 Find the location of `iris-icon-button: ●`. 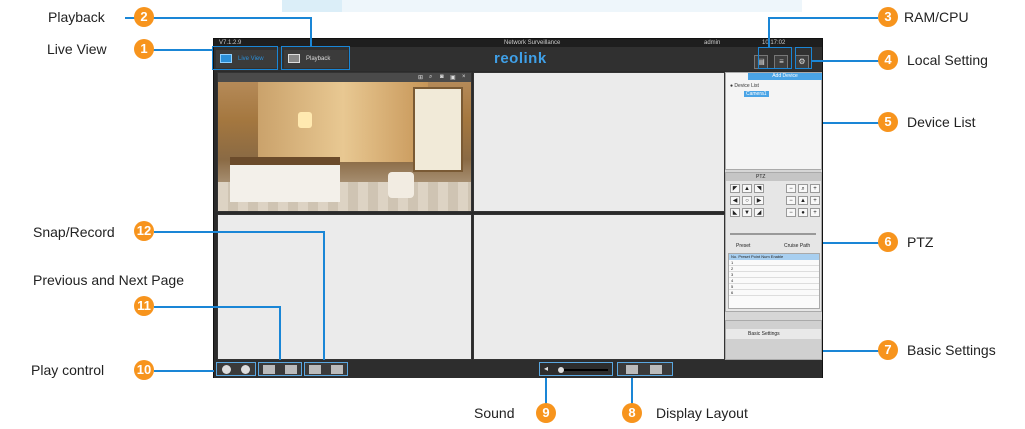

iris-icon-button: ● is located at coordinates (803, 212).